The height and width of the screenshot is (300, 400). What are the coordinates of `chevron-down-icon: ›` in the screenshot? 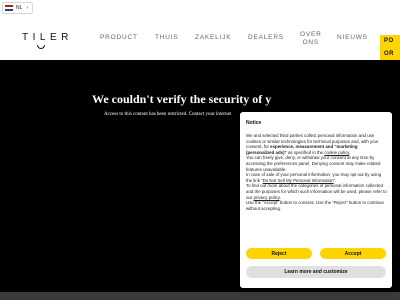 It's located at (27, 8).